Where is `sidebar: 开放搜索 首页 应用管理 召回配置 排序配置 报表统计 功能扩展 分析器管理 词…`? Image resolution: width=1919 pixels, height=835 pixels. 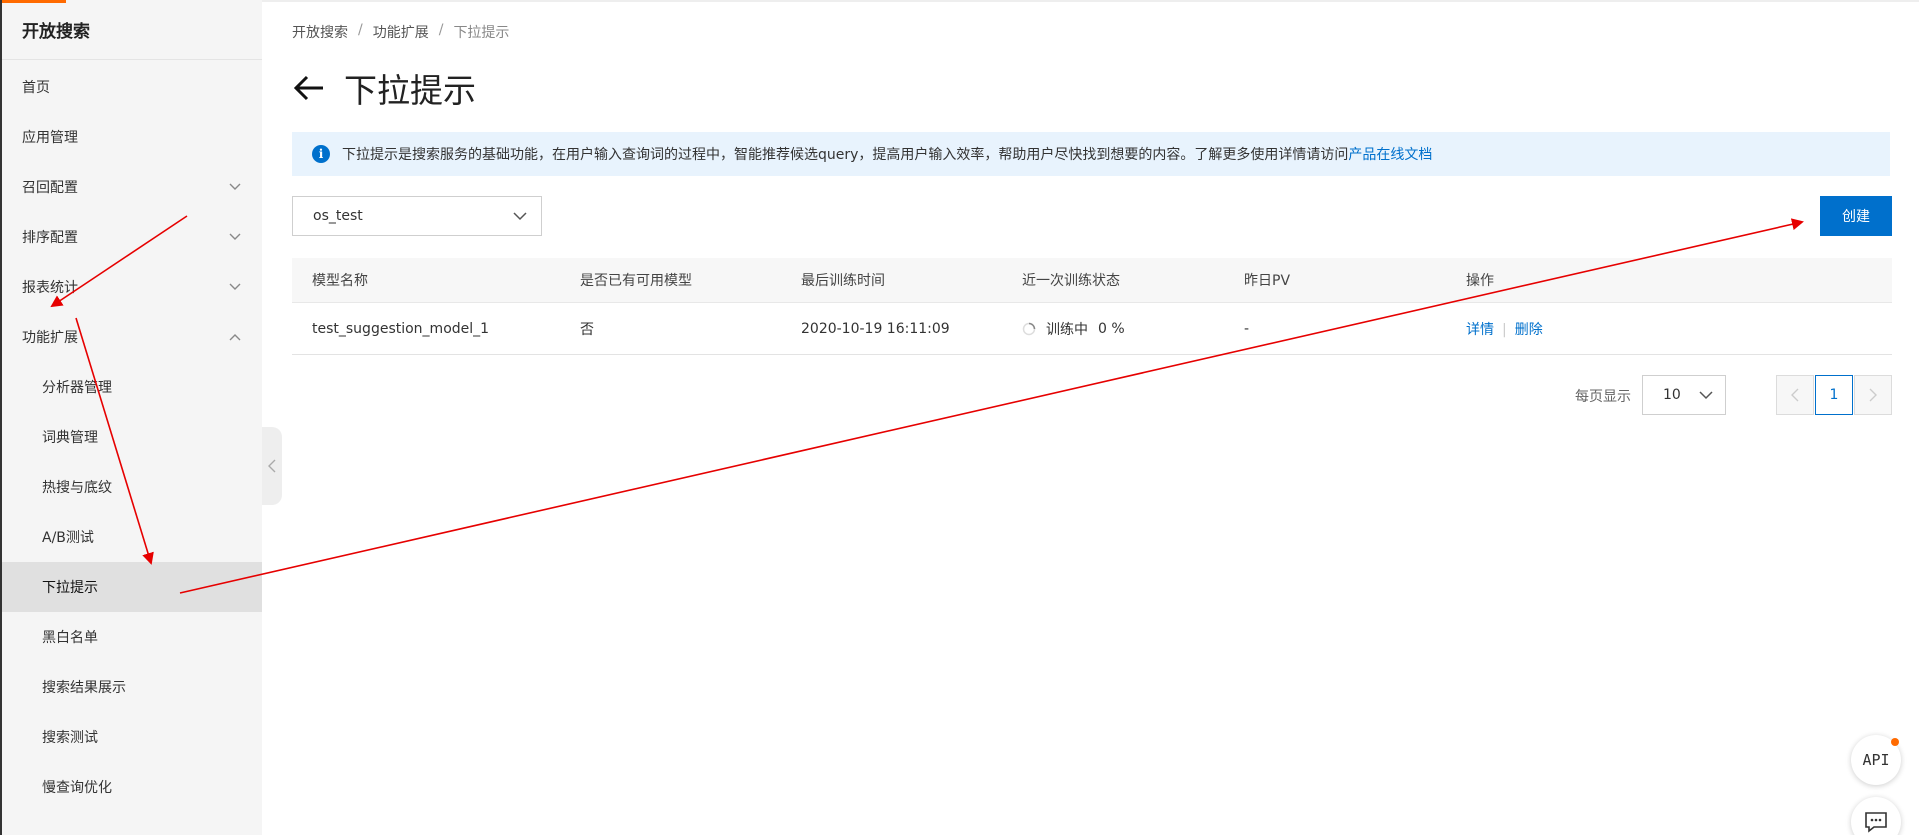
sidebar: 开放搜索 首页 应用管理 召回配置 排序配置 报表统计 功能扩展 分析器管理 词… is located at coordinates (131, 417).